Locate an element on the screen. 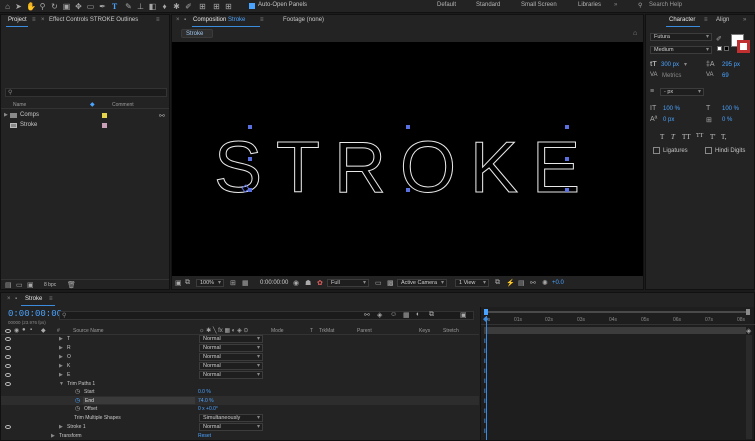  time-ruler: 0s 01s 02s 03s 04s 05s 06s 07s 08s is located at coordinates (618, 320).